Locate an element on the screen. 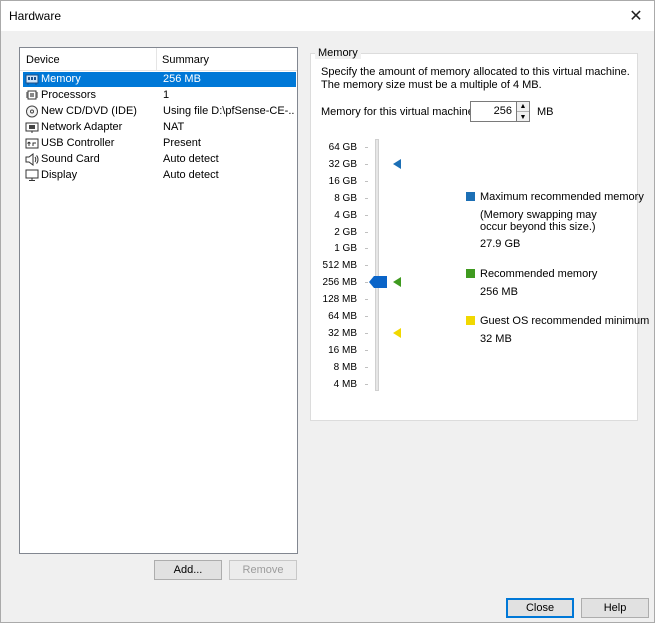 Image resolution: width=655 pixels, height=623 pixels. network-adapter-icon is located at coordinates (32, 127).